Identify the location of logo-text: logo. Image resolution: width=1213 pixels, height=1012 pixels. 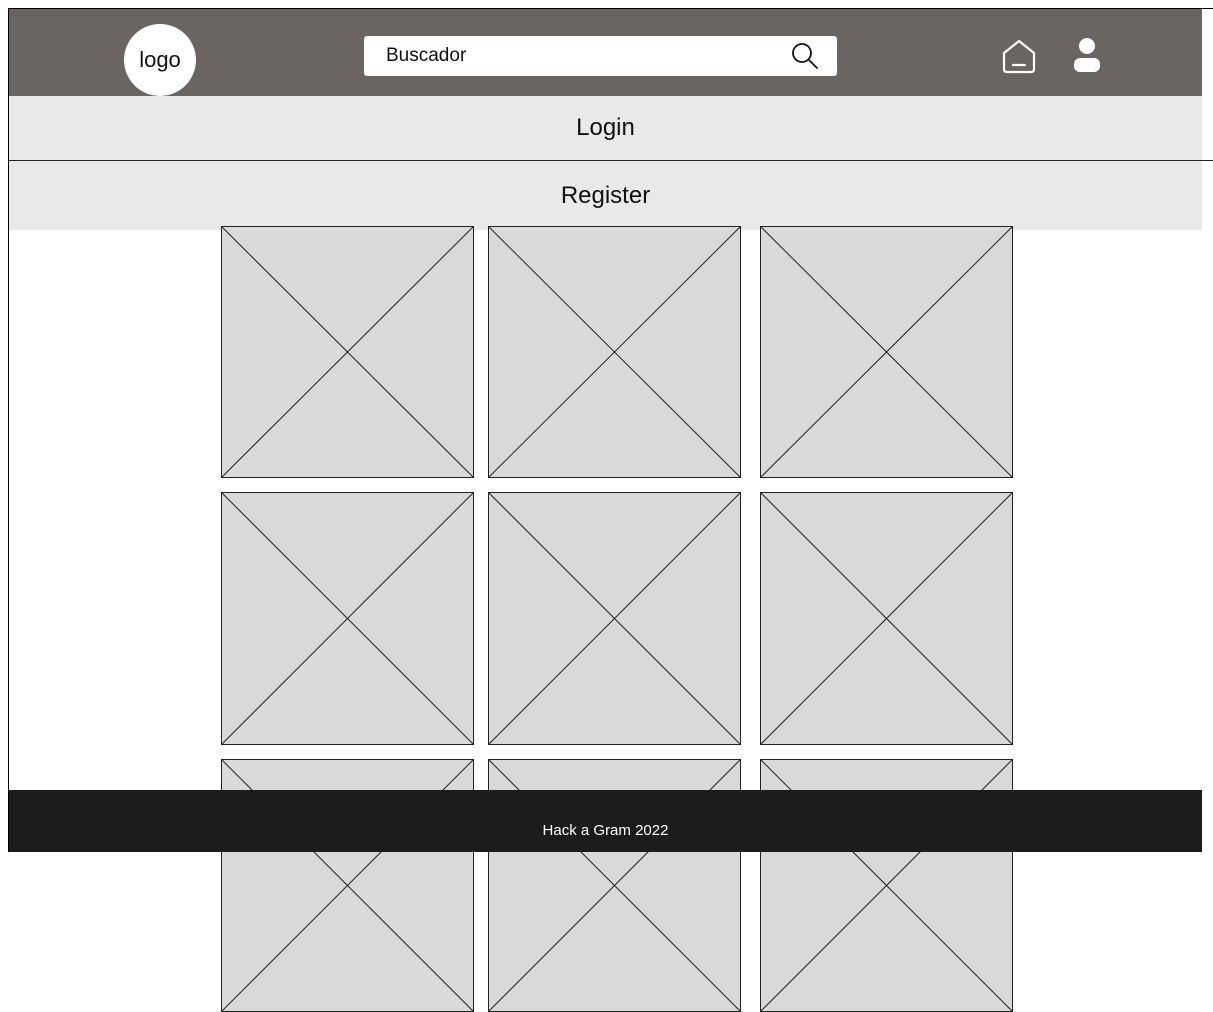
(160, 59).